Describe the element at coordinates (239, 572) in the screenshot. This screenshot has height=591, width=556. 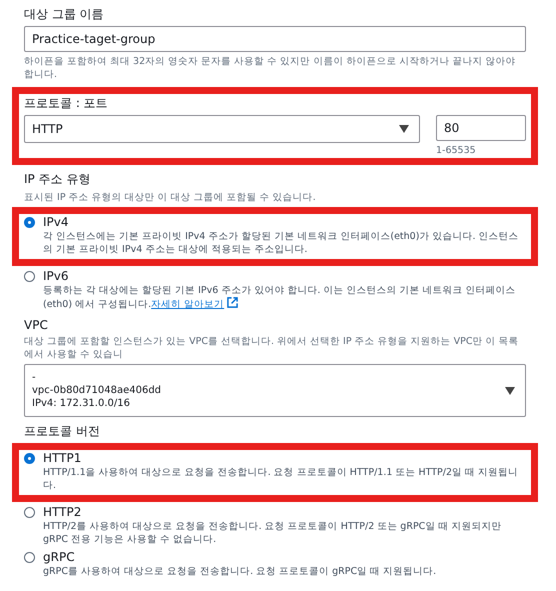
I see `option-description: gRPC를 사용하여 대상으로 요청을 전송합니다. 요청 프로토콜이 gRPC일 때 지원됩니다.` at that location.